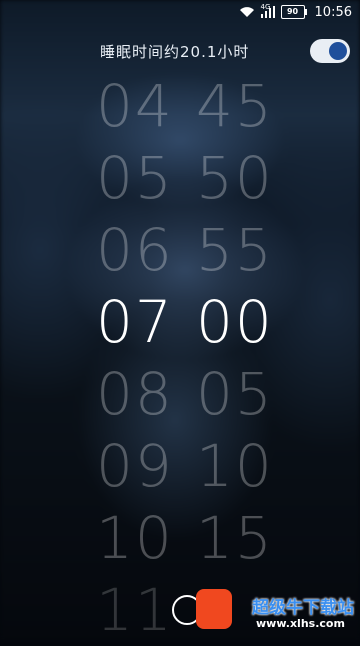 Image resolution: width=360 pixels, height=646 pixels. Describe the element at coordinates (135, 322) in the screenshot. I see `selected-hour: 07` at that location.